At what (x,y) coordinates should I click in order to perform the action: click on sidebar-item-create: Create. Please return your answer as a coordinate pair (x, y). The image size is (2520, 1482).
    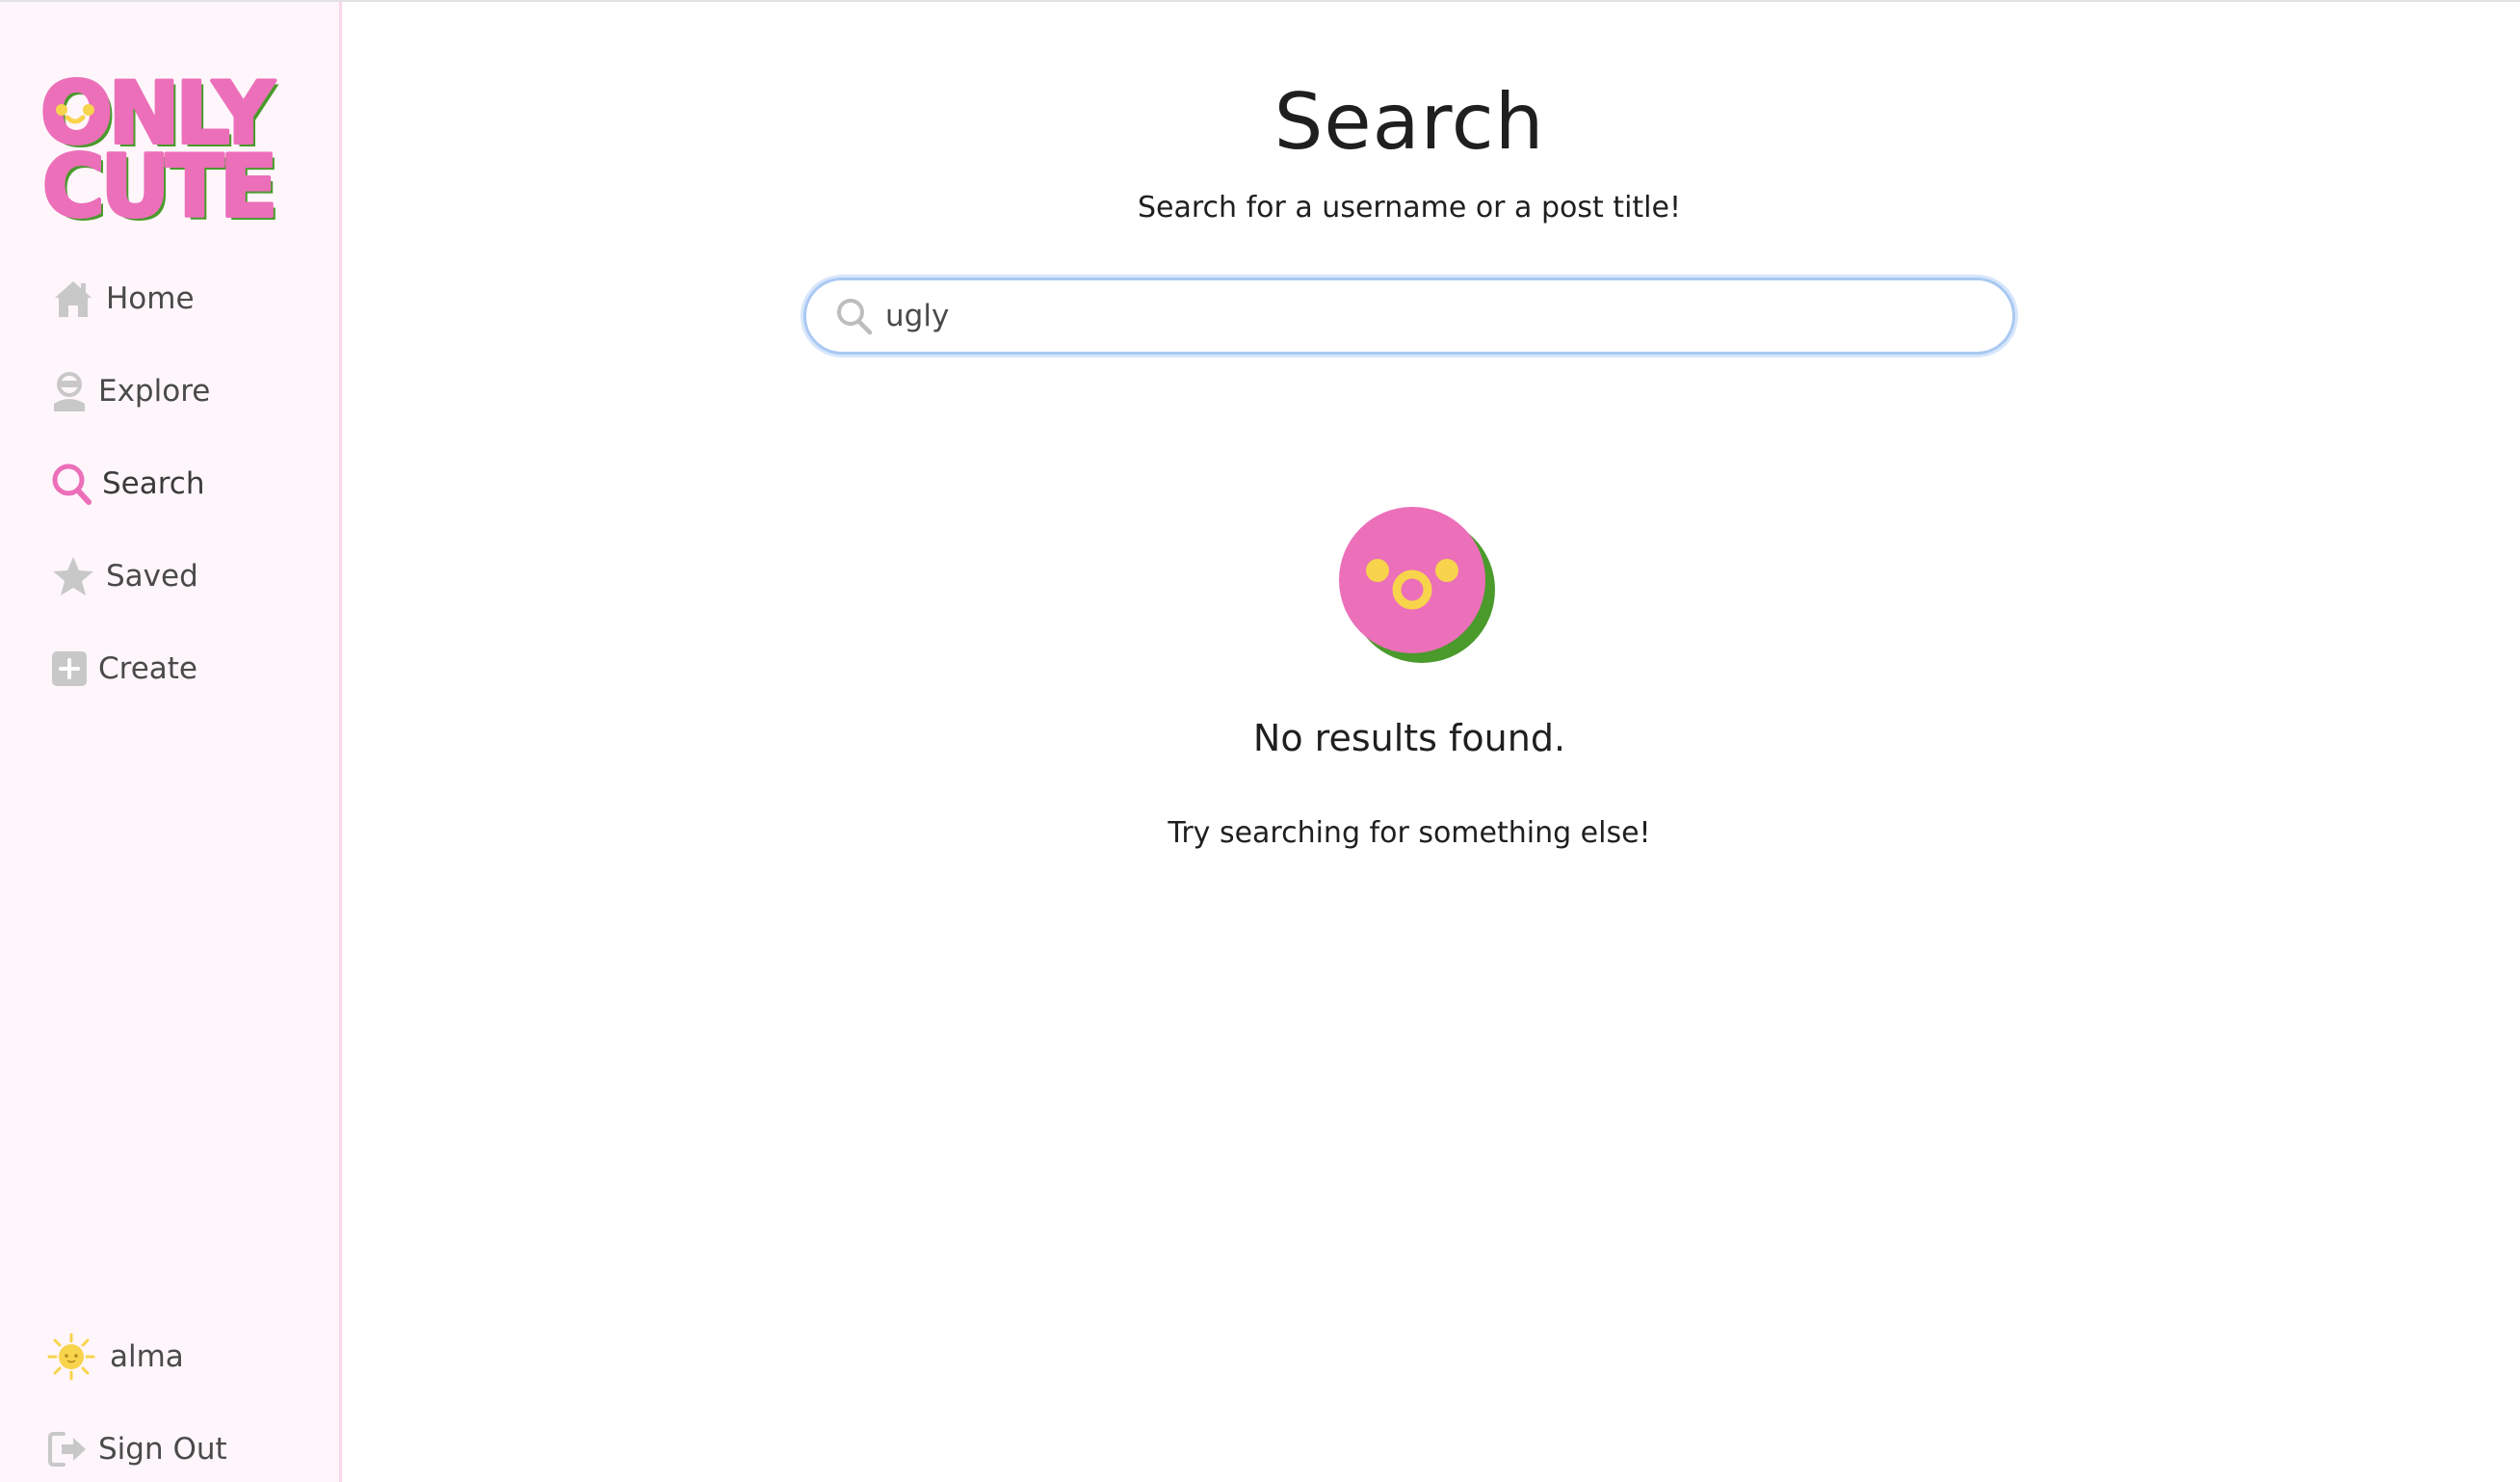
    Looking at the image, I should click on (123, 669).